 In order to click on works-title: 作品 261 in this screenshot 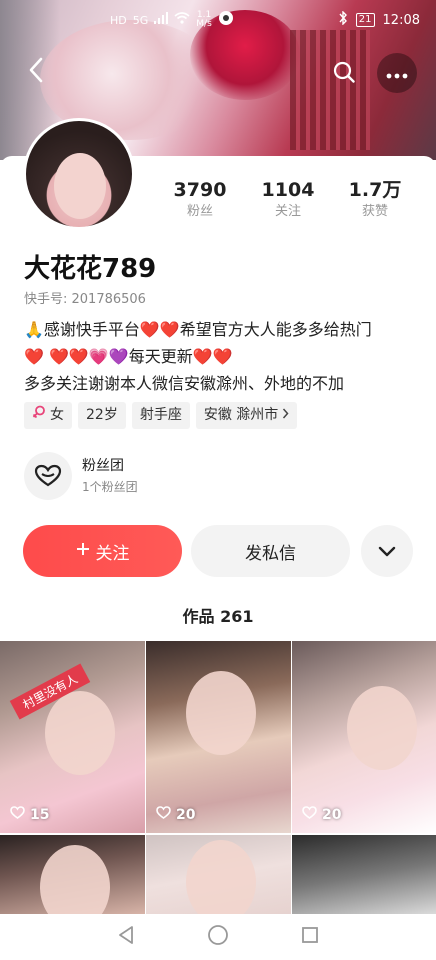, I will do `click(218, 615)`.